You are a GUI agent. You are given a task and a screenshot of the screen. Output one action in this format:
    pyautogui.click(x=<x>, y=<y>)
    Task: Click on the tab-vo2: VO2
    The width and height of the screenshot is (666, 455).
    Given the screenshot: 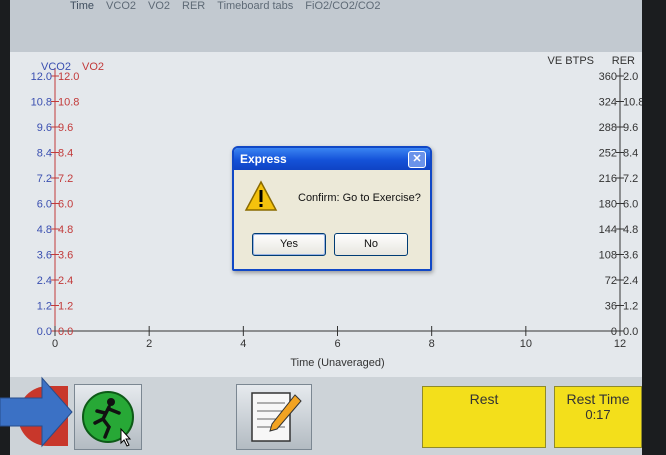 What is the action you would take?
    pyautogui.click(x=159, y=7)
    